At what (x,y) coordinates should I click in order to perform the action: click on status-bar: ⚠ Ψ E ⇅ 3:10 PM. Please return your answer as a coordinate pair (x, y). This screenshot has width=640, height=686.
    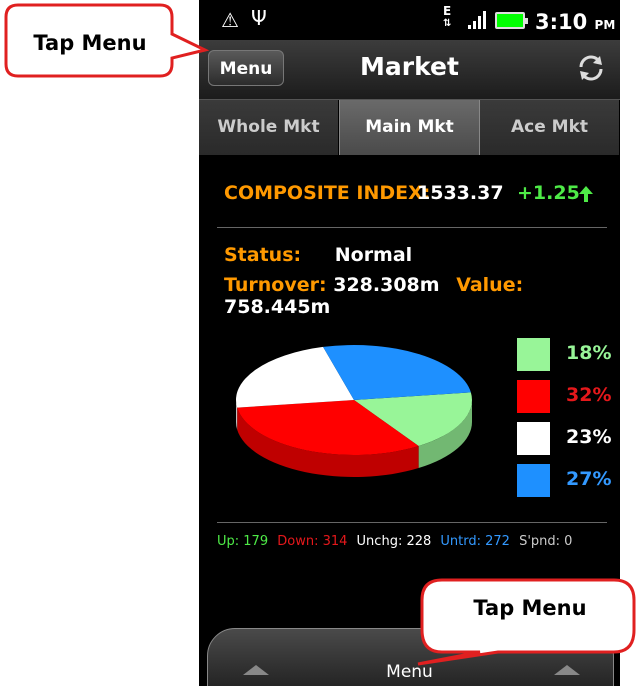
    Looking at the image, I should click on (409, 20).